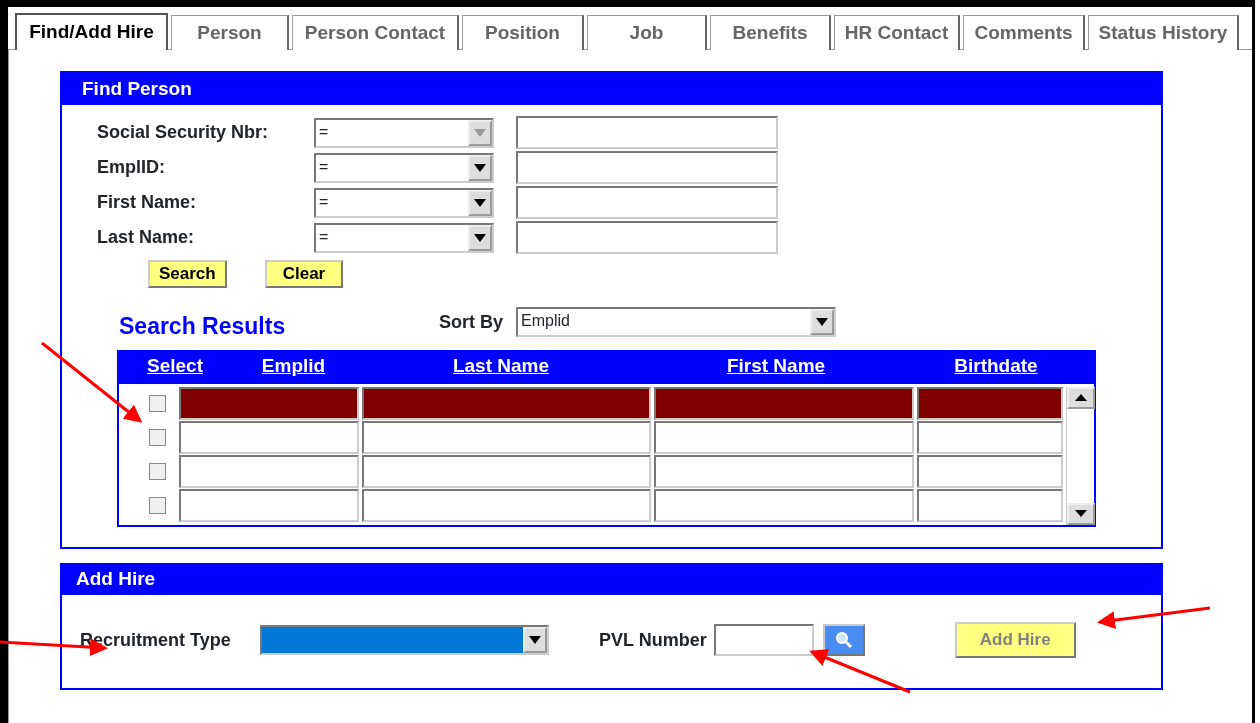  Describe the element at coordinates (1081, 513) in the screenshot. I see `scroll-down-icon` at that location.